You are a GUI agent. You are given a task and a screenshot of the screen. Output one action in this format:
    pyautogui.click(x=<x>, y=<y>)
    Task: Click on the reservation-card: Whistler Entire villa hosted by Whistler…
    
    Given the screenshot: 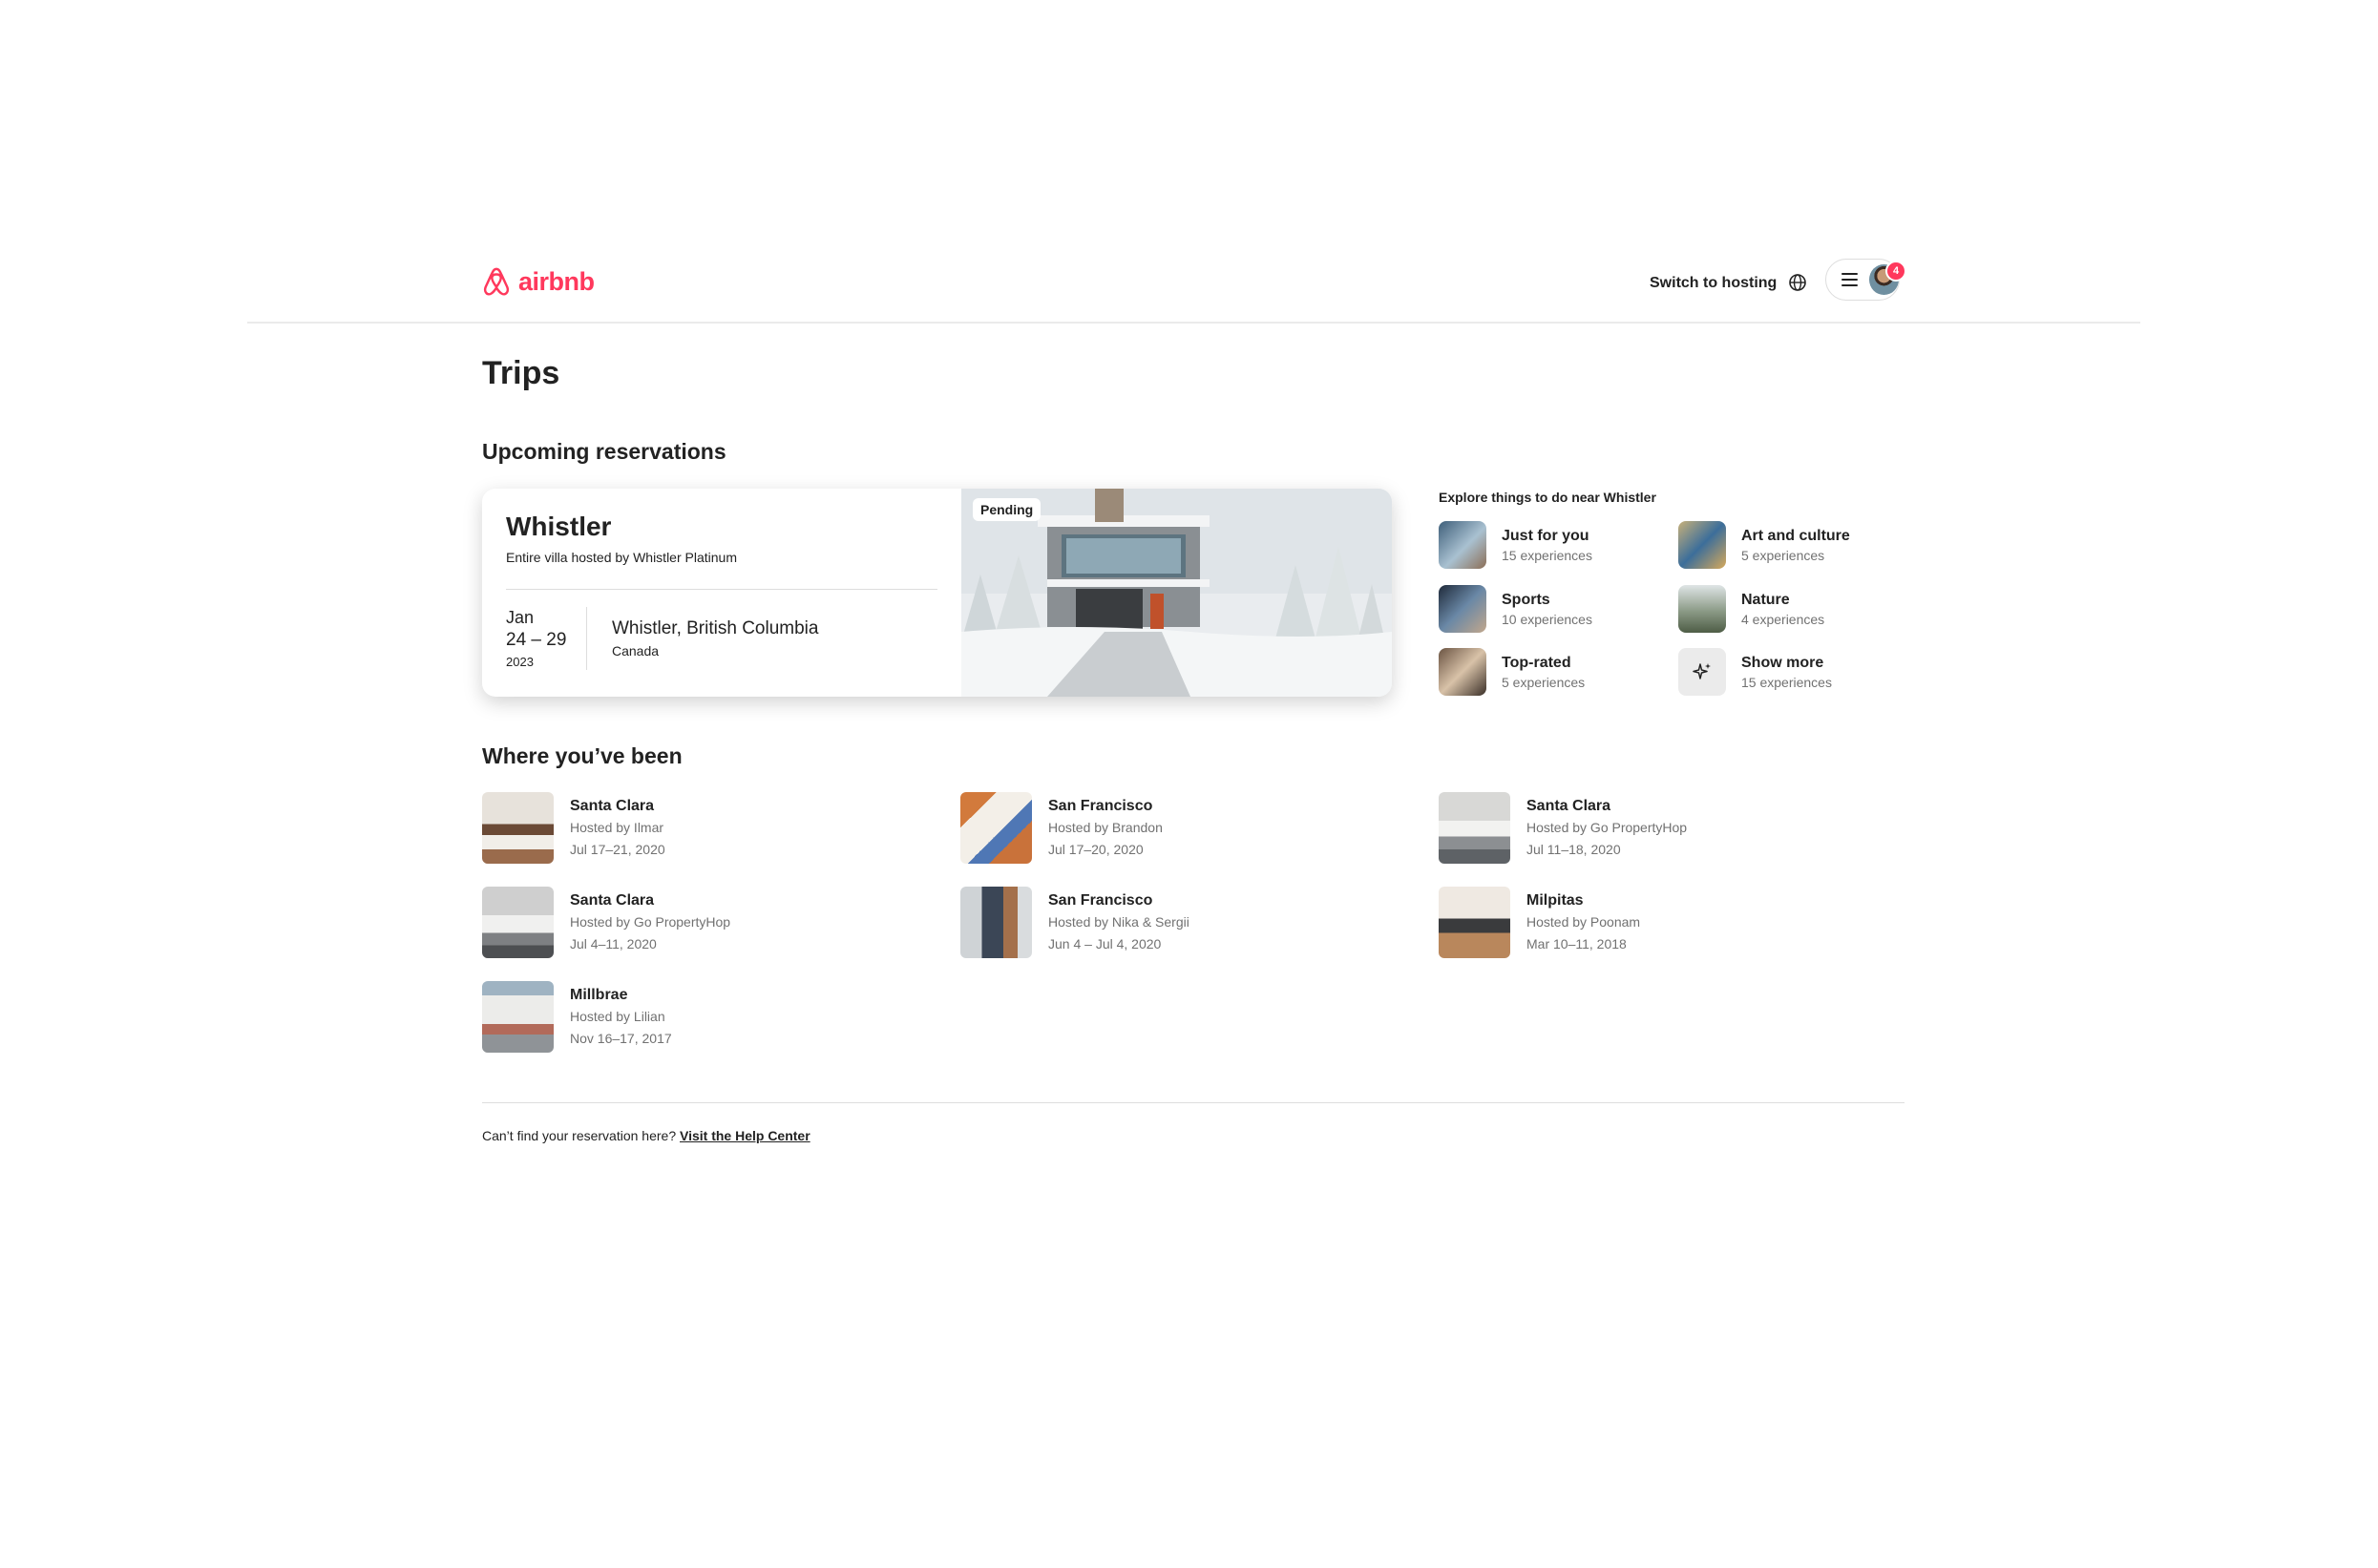 What is the action you would take?
    pyautogui.click(x=937, y=593)
    